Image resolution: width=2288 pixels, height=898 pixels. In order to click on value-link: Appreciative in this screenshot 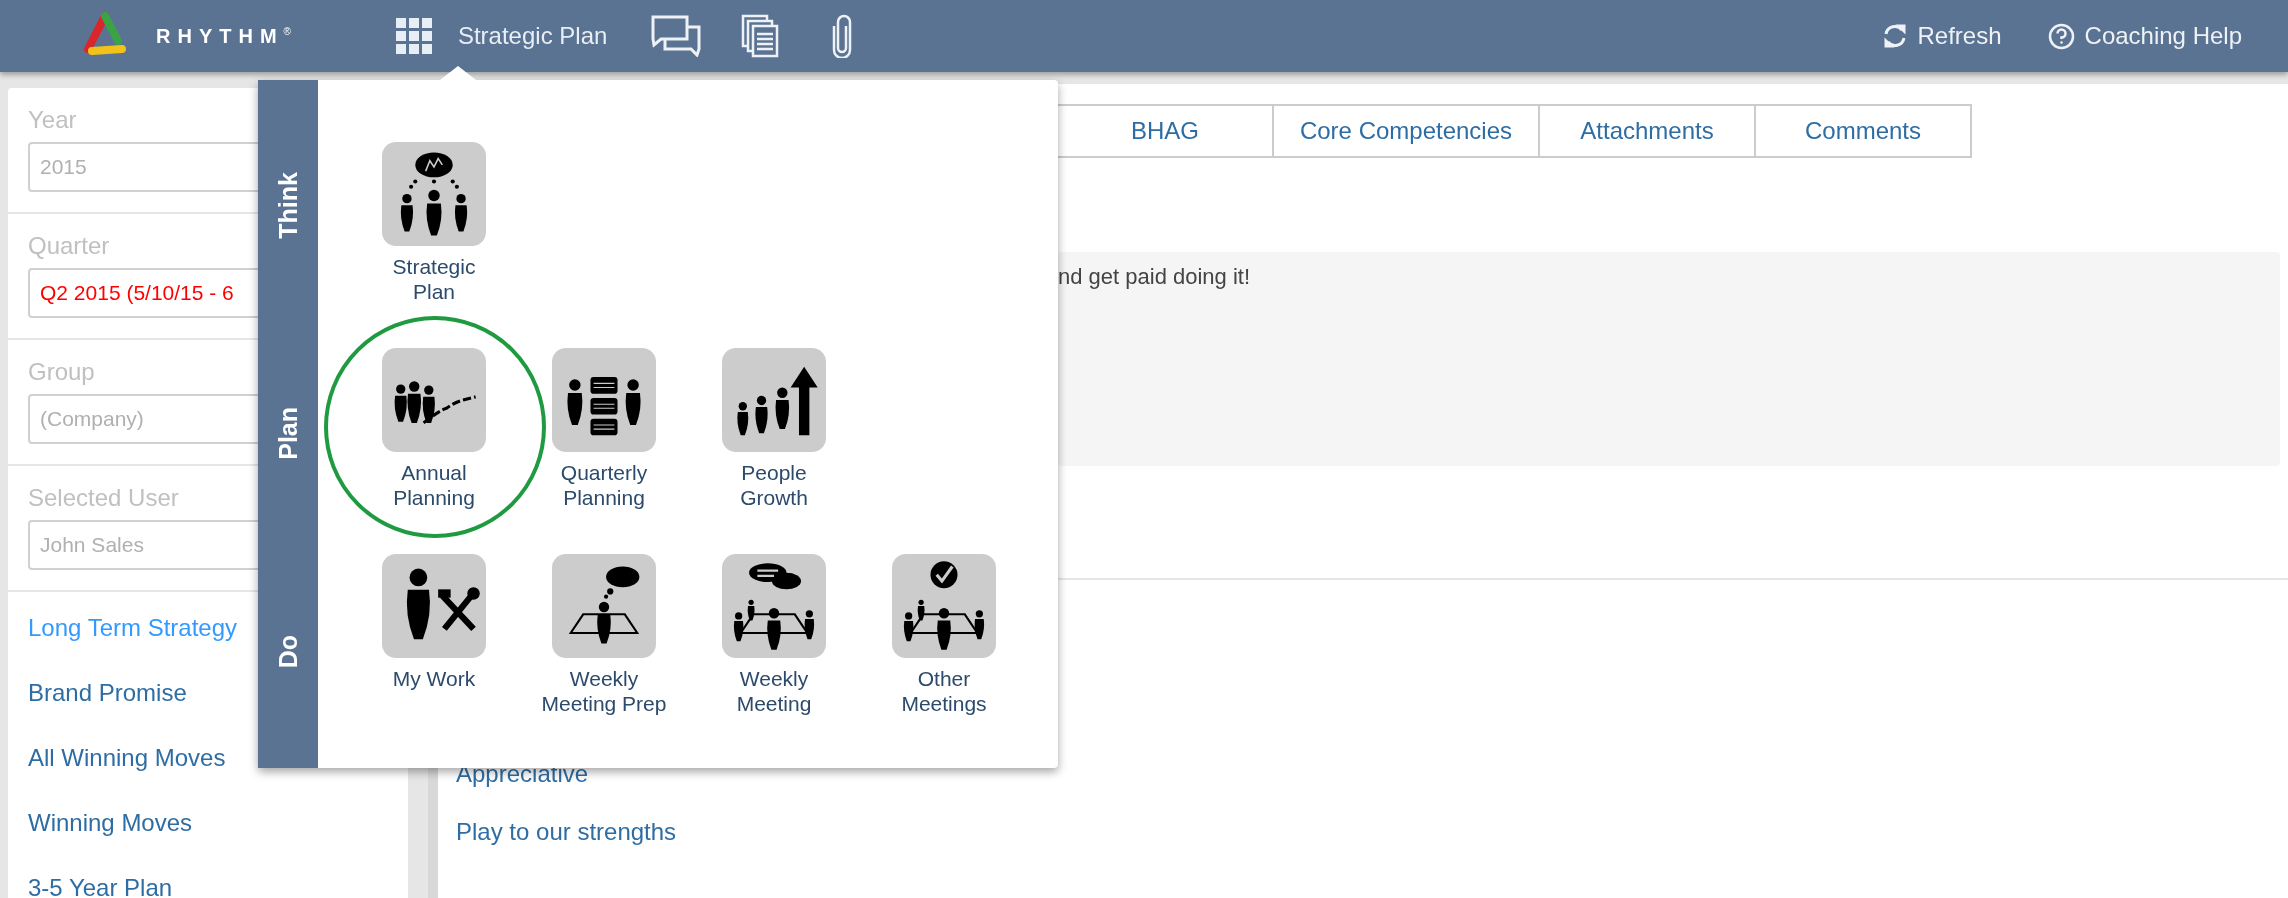, I will do `click(1372, 774)`.